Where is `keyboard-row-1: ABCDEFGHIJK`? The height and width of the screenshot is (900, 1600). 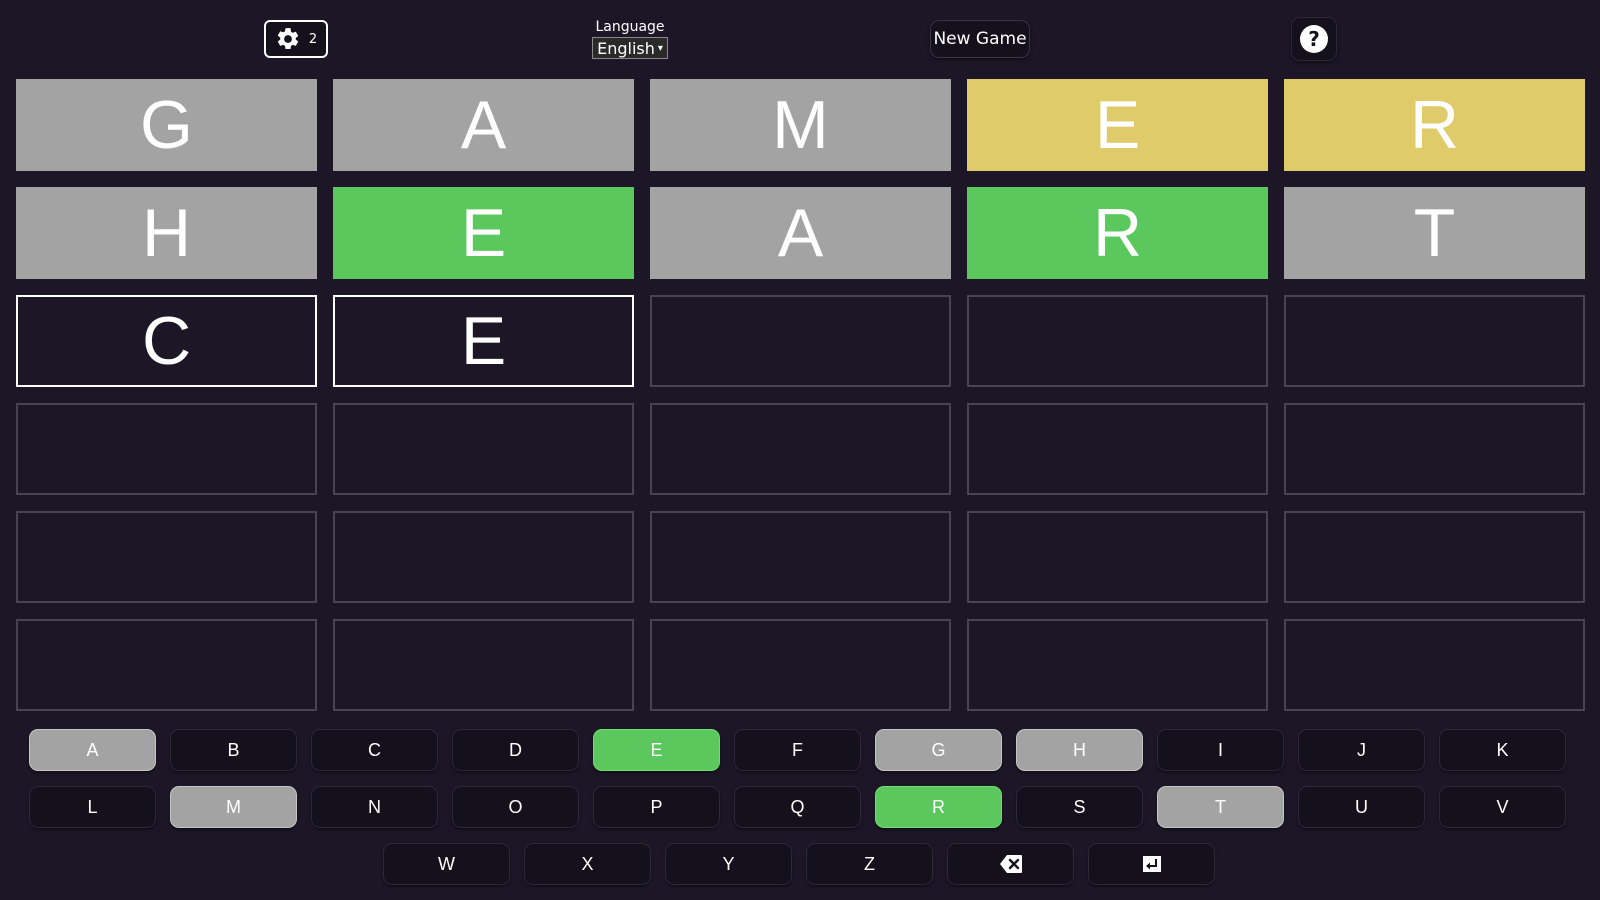 keyboard-row-1: ABCDEFGHIJK is located at coordinates (797, 750).